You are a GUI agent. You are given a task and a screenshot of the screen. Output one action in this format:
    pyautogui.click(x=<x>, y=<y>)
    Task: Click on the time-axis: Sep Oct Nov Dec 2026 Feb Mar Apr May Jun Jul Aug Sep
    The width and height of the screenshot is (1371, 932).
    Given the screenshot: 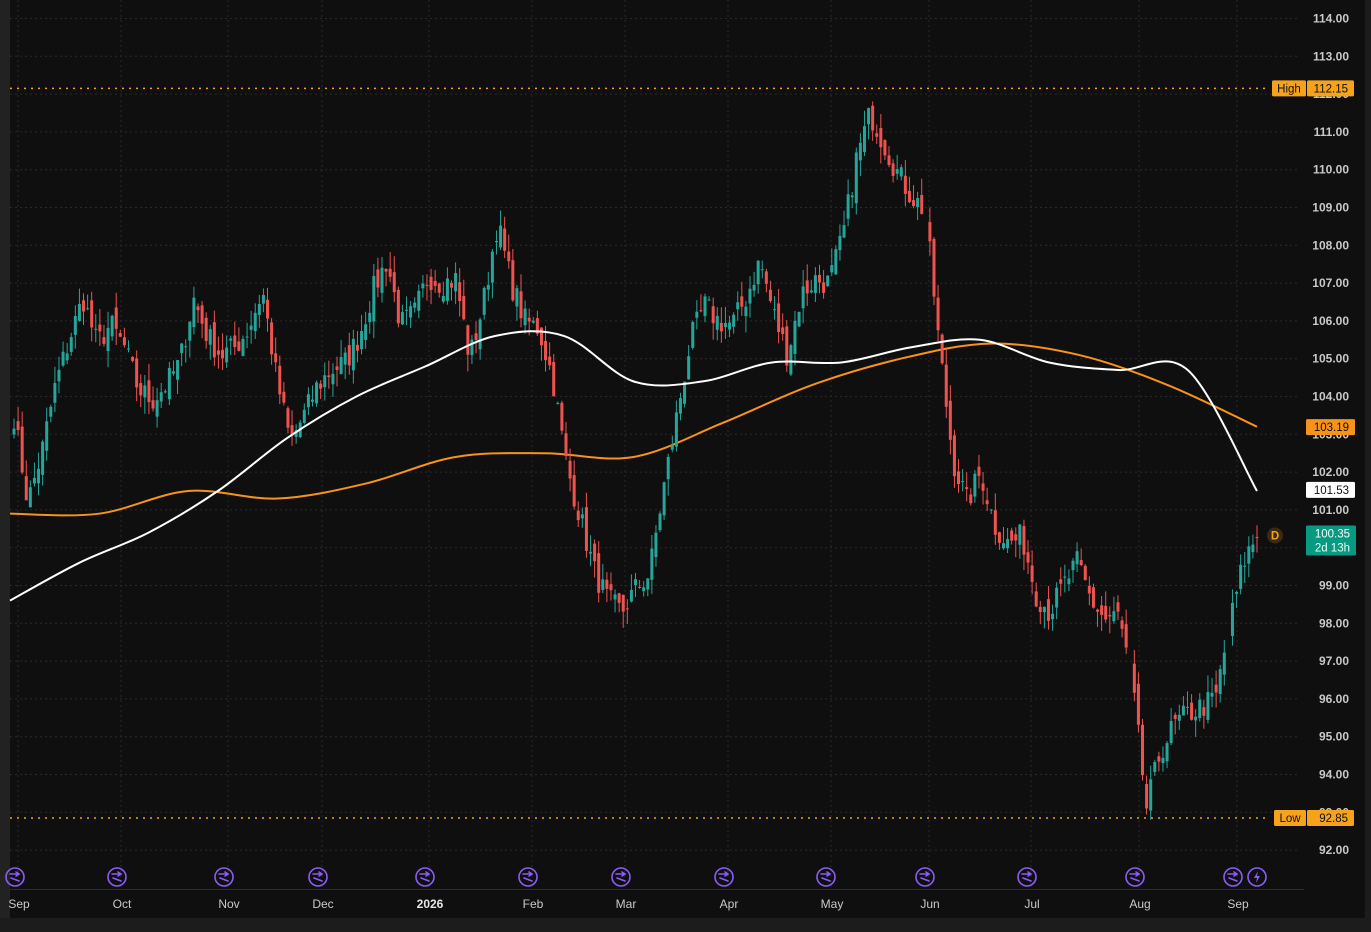 What is the action you would take?
    pyautogui.click(x=656, y=900)
    